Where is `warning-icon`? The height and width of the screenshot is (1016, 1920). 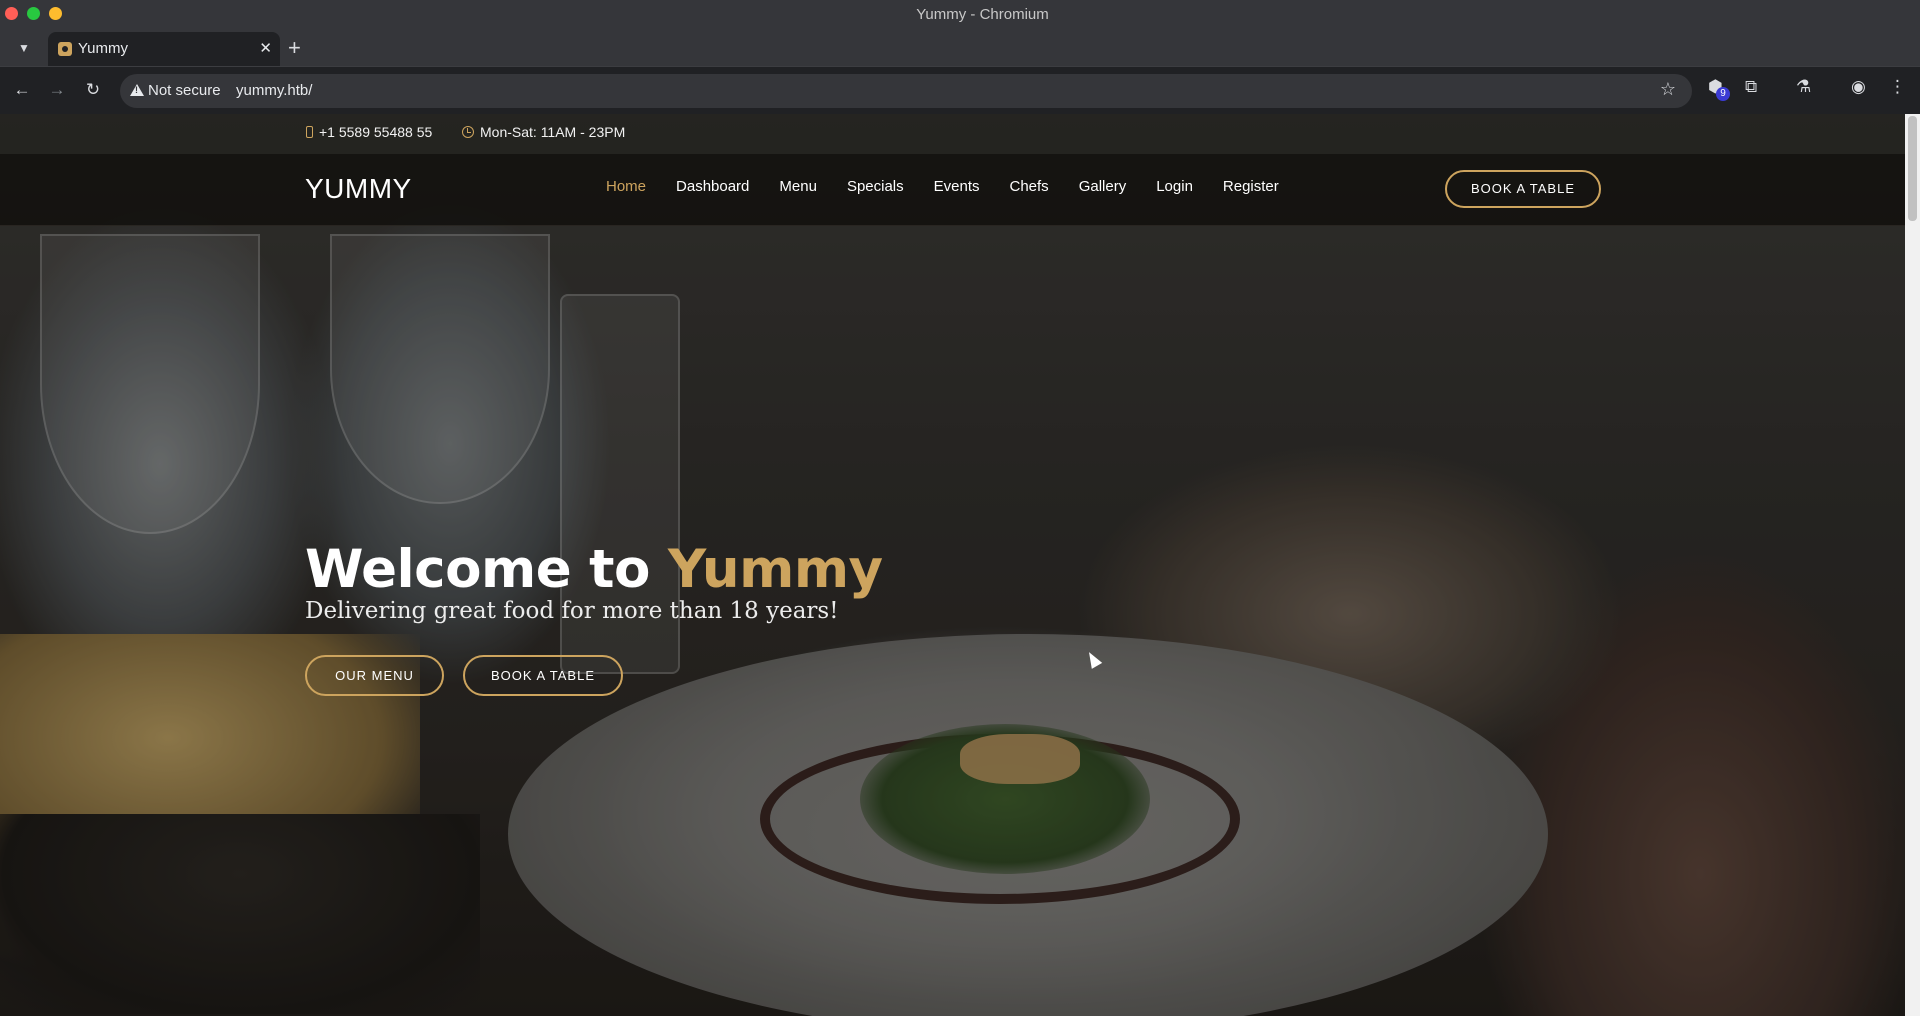
warning-icon is located at coordinates (137, 90).